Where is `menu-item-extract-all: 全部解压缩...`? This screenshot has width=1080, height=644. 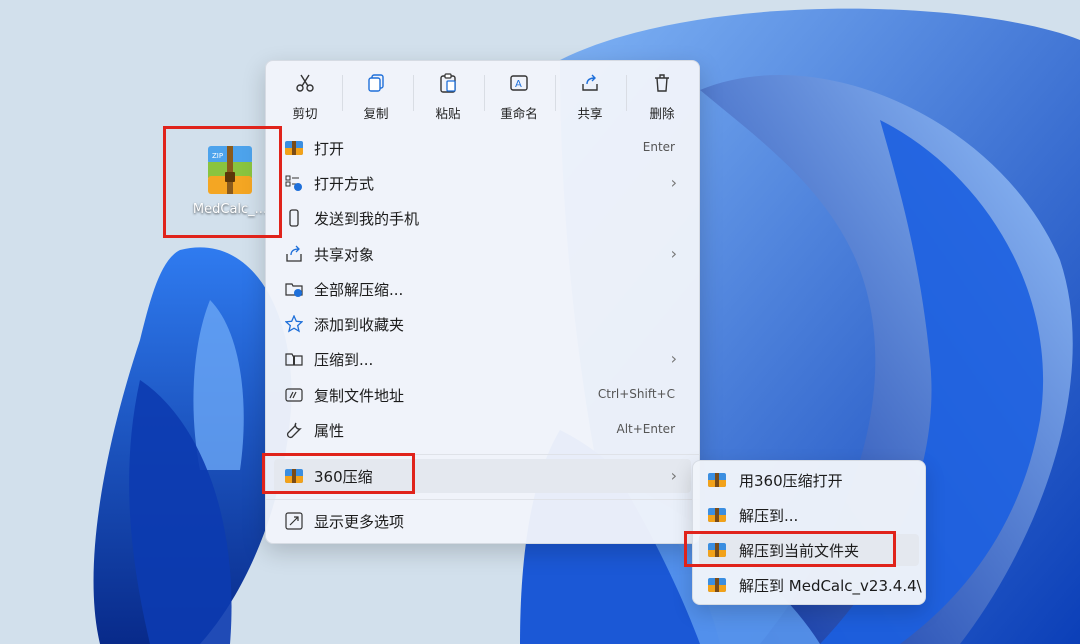
menu-item-extract-all: 全部解压缩... is located at coordinates (482, 289).